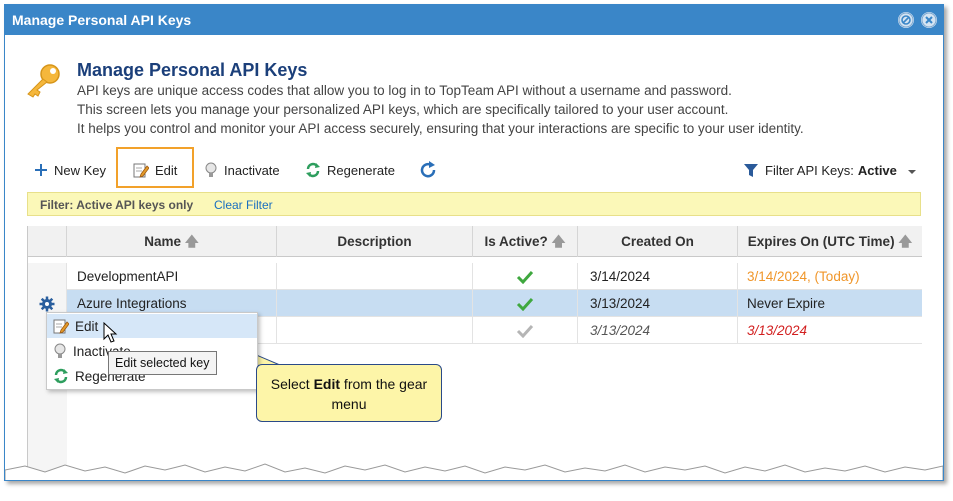 The width and height of the screenshot is (953, 501). What do you see at coordinates (87, 326) in the screenshot?
I see `menu-item-edit-label: Edit` at bounding box center [87, 326].